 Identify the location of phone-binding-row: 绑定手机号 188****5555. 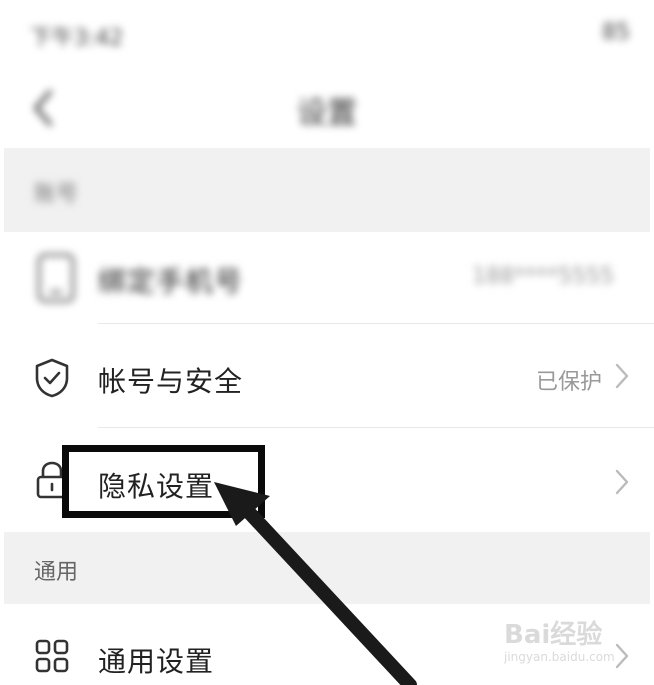
(327, 278).